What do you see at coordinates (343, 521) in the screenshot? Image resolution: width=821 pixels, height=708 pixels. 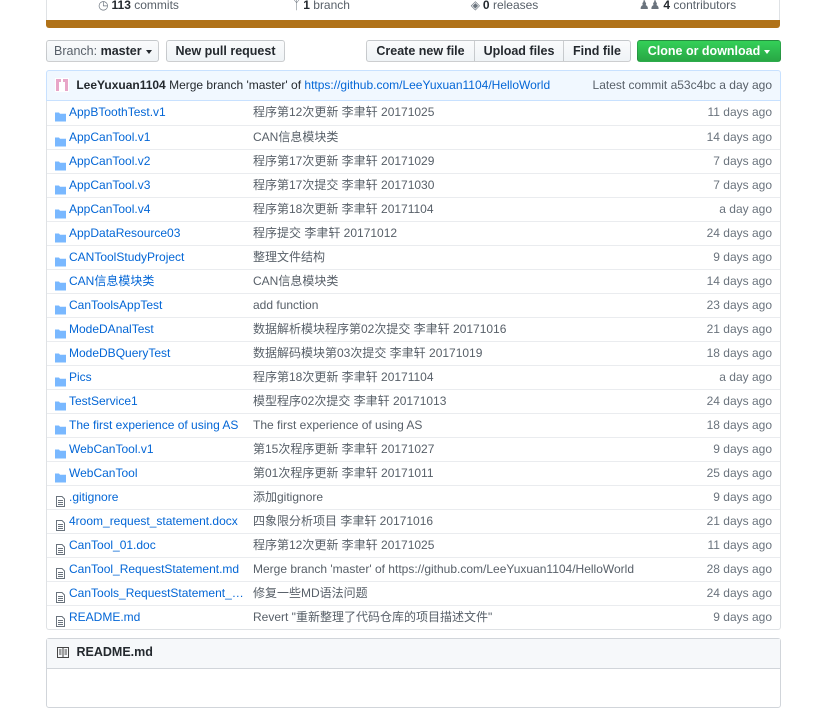 I see `commit-message-link: 四象限分析项目 李聿轩 20171016` at bounding box center [343, 521].